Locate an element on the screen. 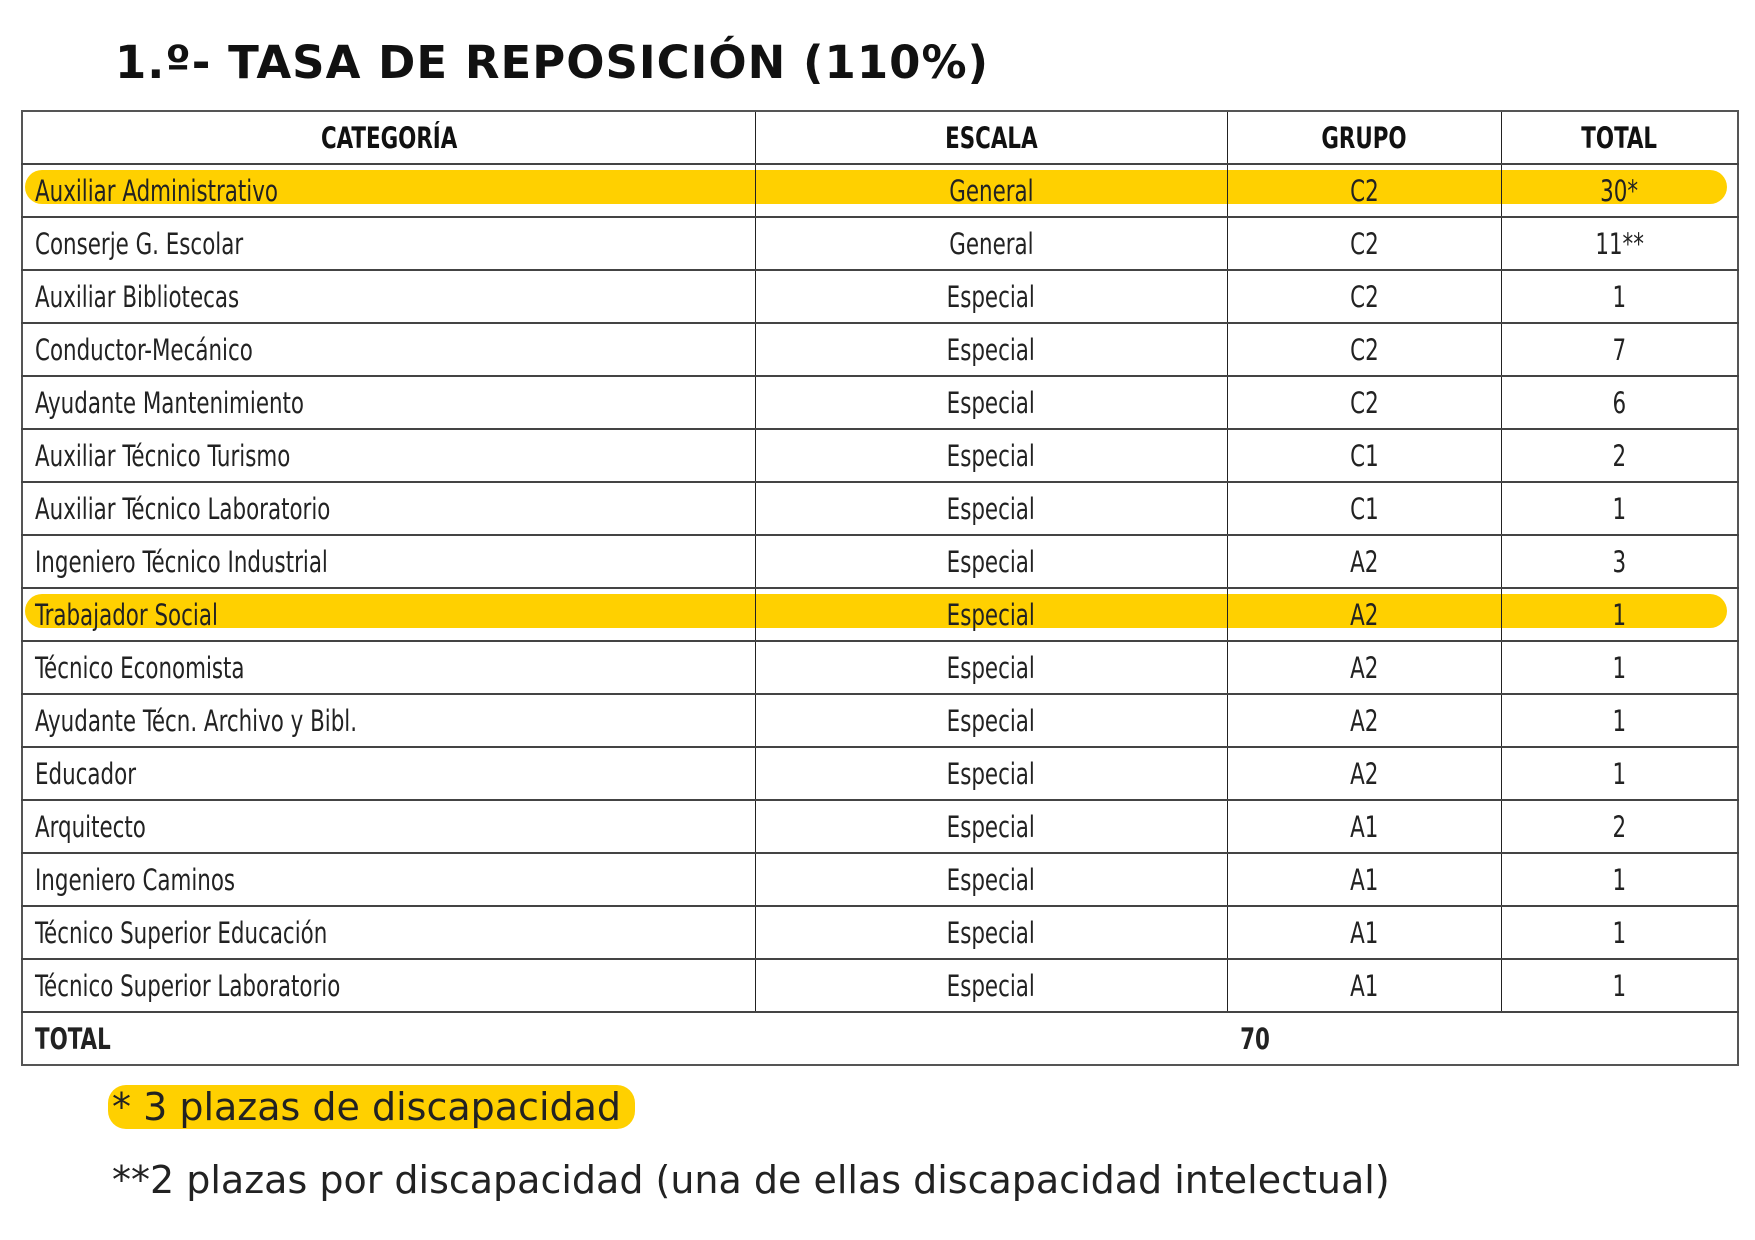 The image size is (1755, 1240). total-empty is located at coordinates (1620, 1038).